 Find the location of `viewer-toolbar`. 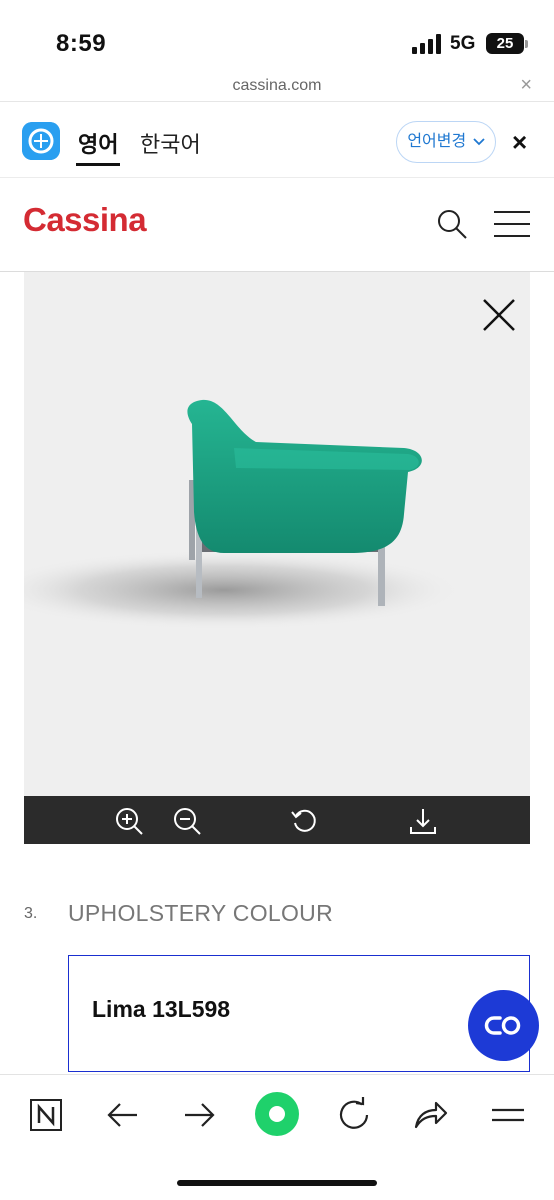

viewer-toolbar is located at coordinates (277, 820).